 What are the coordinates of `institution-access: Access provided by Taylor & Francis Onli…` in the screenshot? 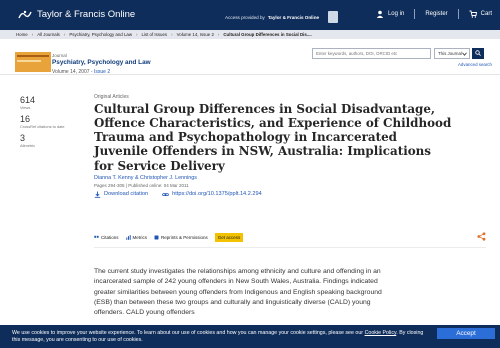 It's located at (282, 17).